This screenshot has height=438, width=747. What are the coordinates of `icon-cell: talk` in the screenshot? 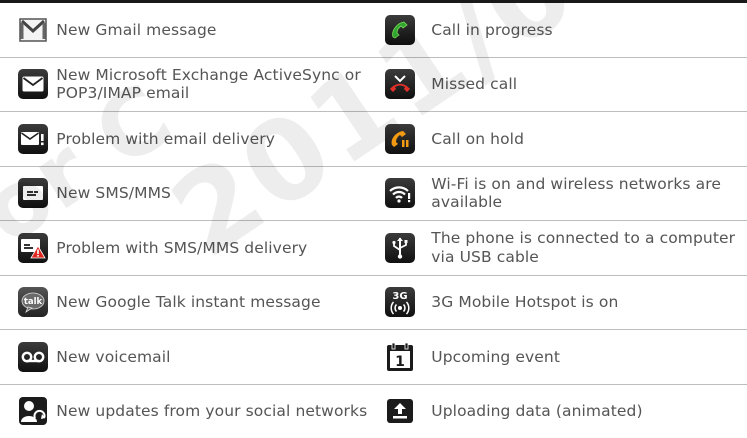 It's located at (28, 302).